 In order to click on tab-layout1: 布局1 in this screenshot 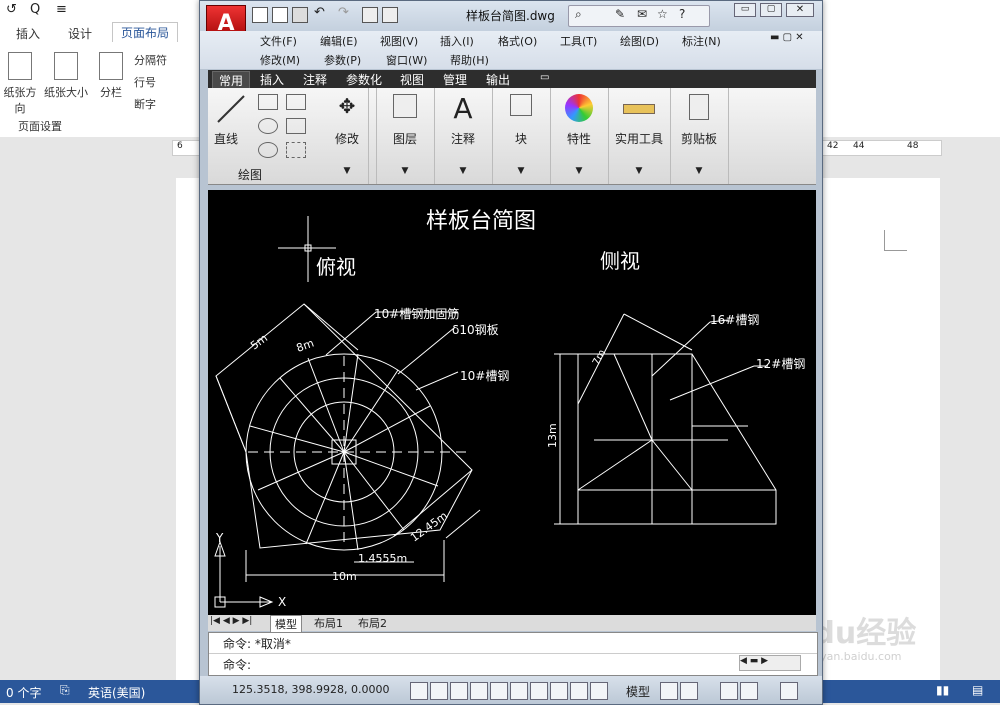, I will do `click(328, 623)`.